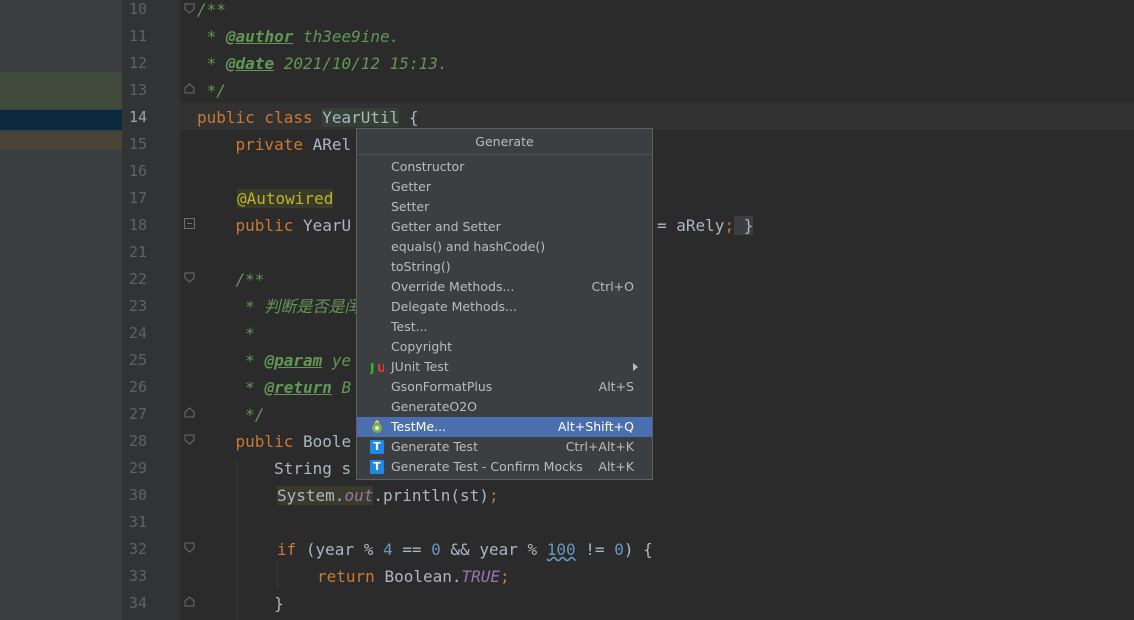 The width and height of the screenshot is (1134, 620). Describe the element at coordinates (635, 367) in the screenshot. I see `submenu-arrow-icon` at that location.